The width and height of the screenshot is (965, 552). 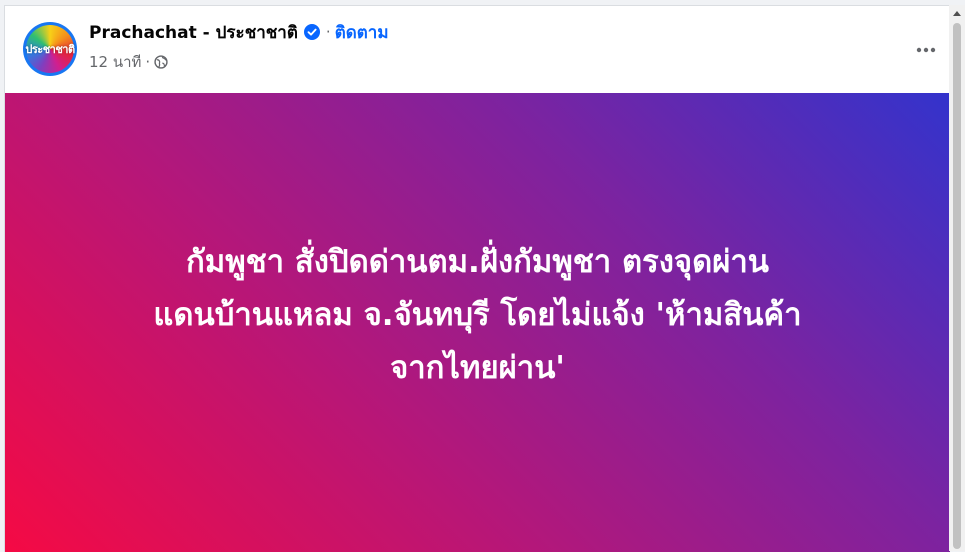 I want to click on avatar-logo: ประชาชาติ, so click(x=50, y=49).